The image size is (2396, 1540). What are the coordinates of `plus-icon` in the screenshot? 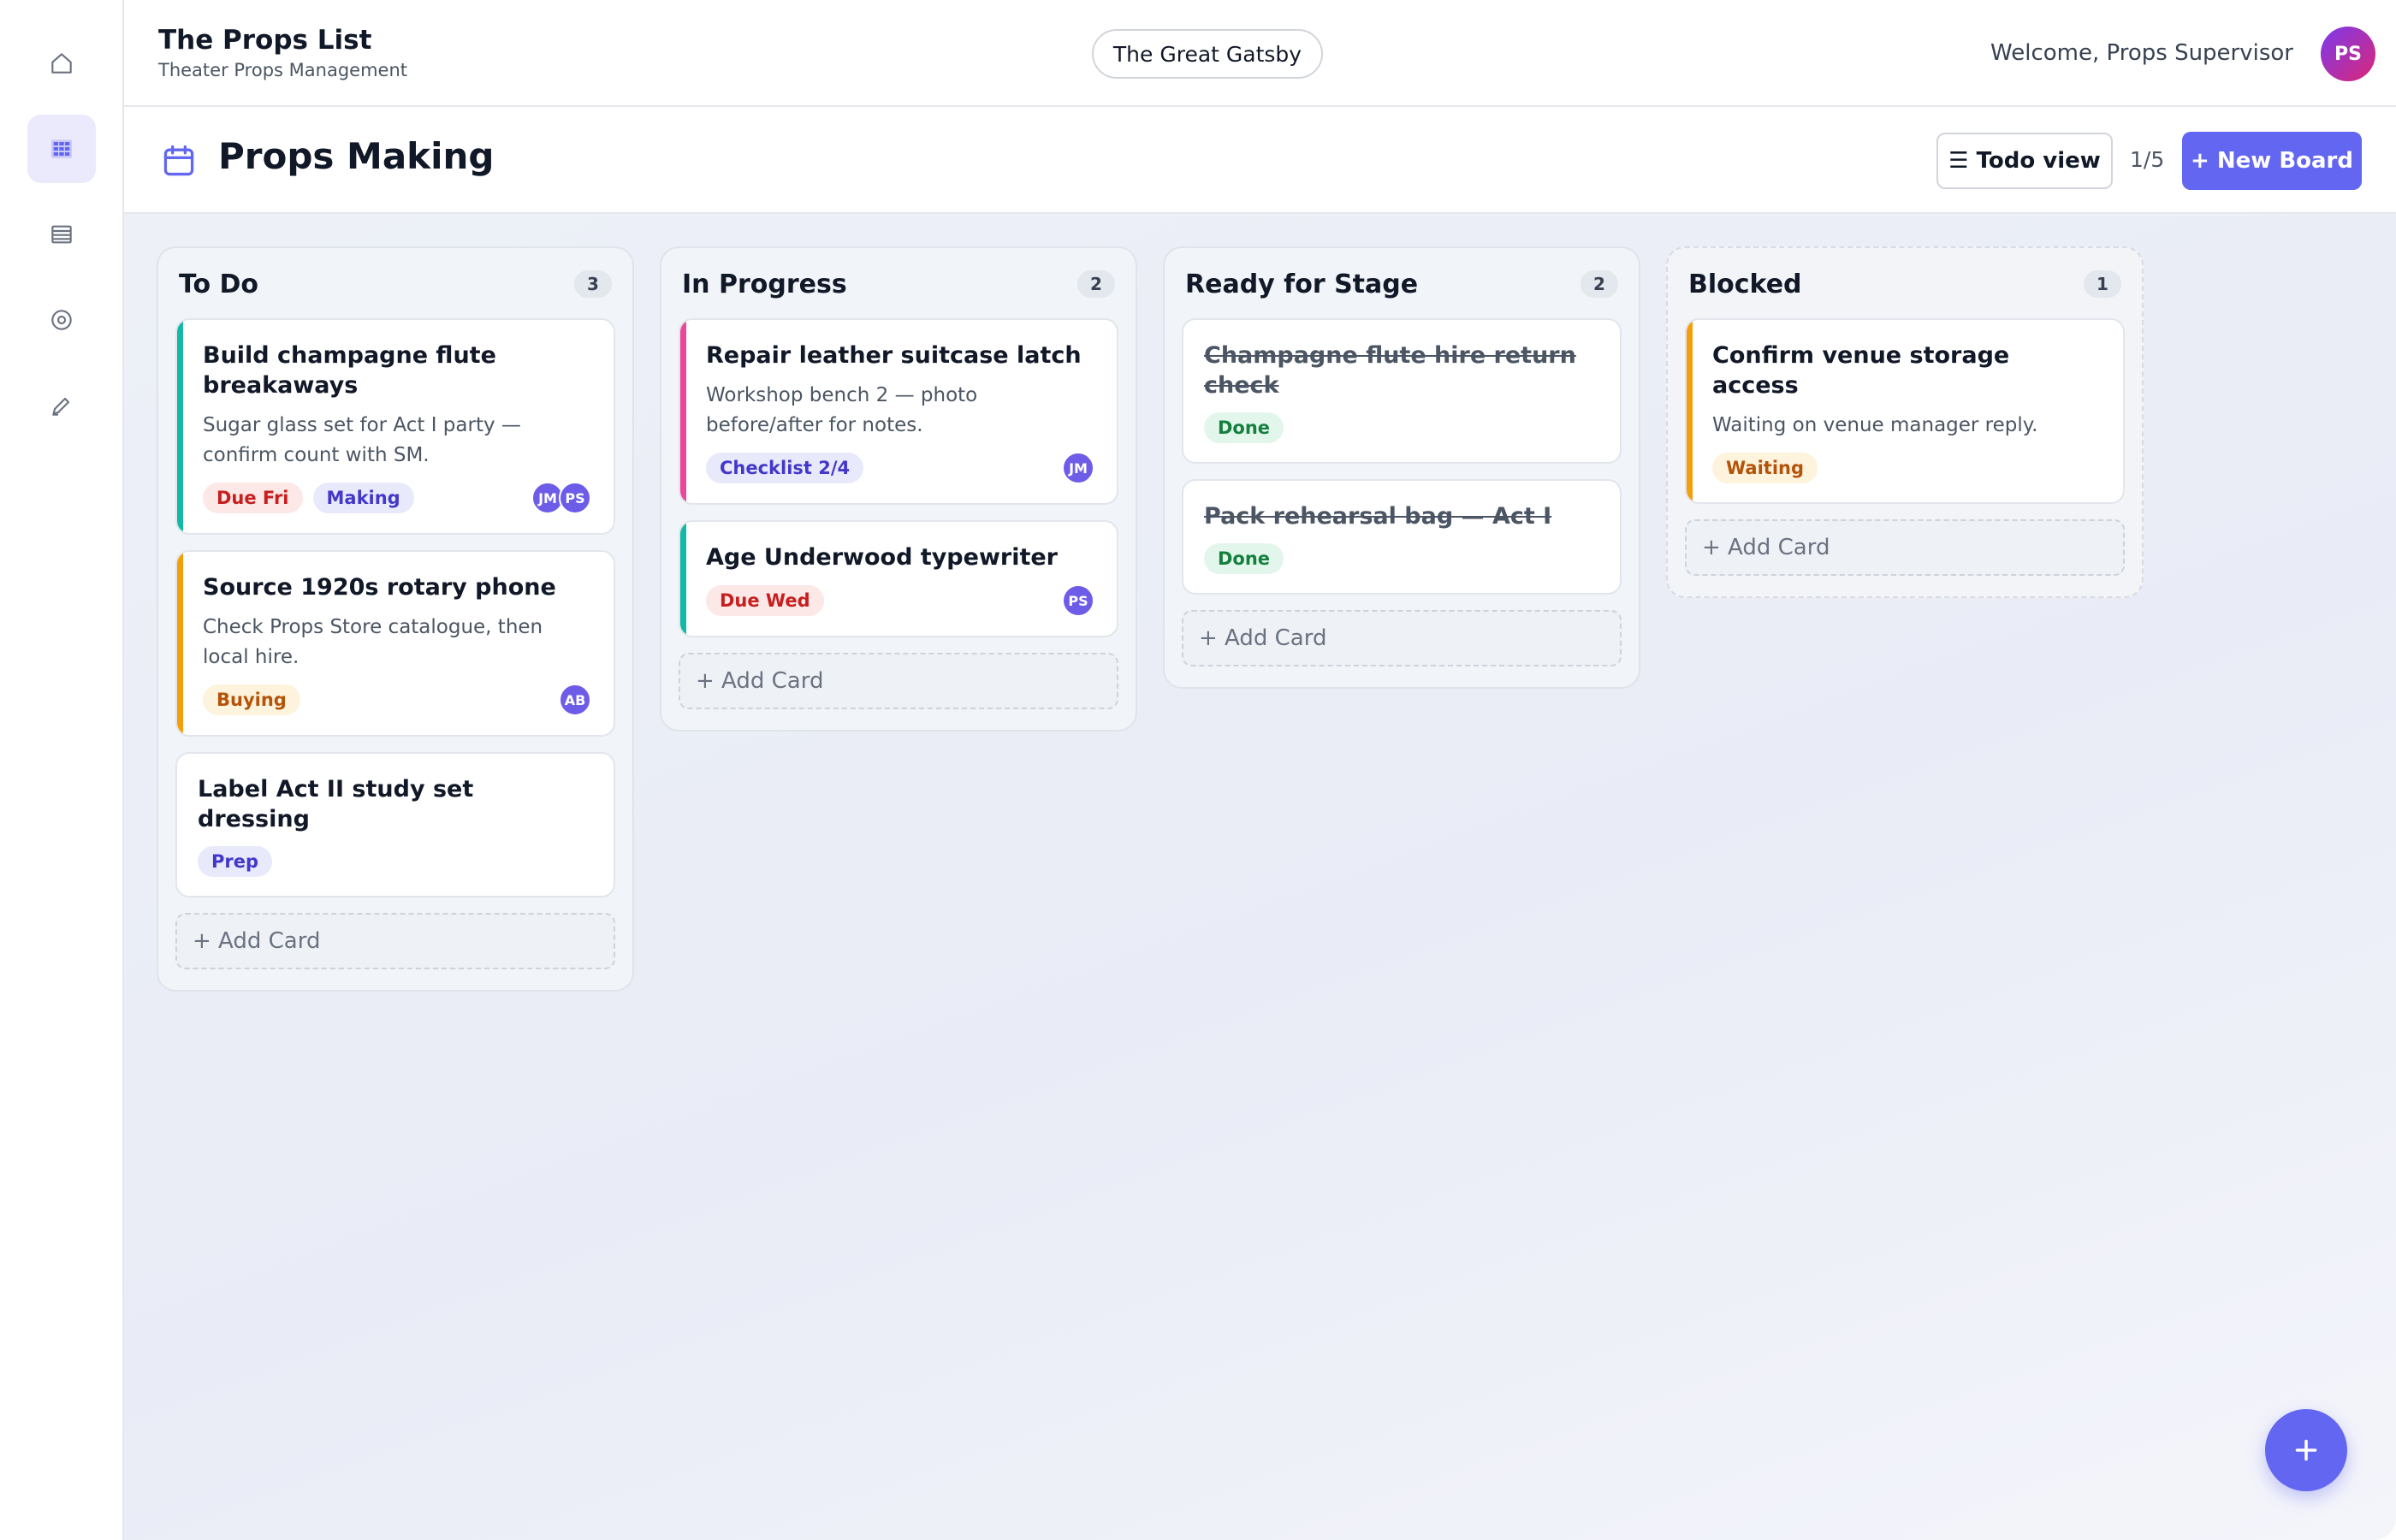 It's located at (2306, 1450).